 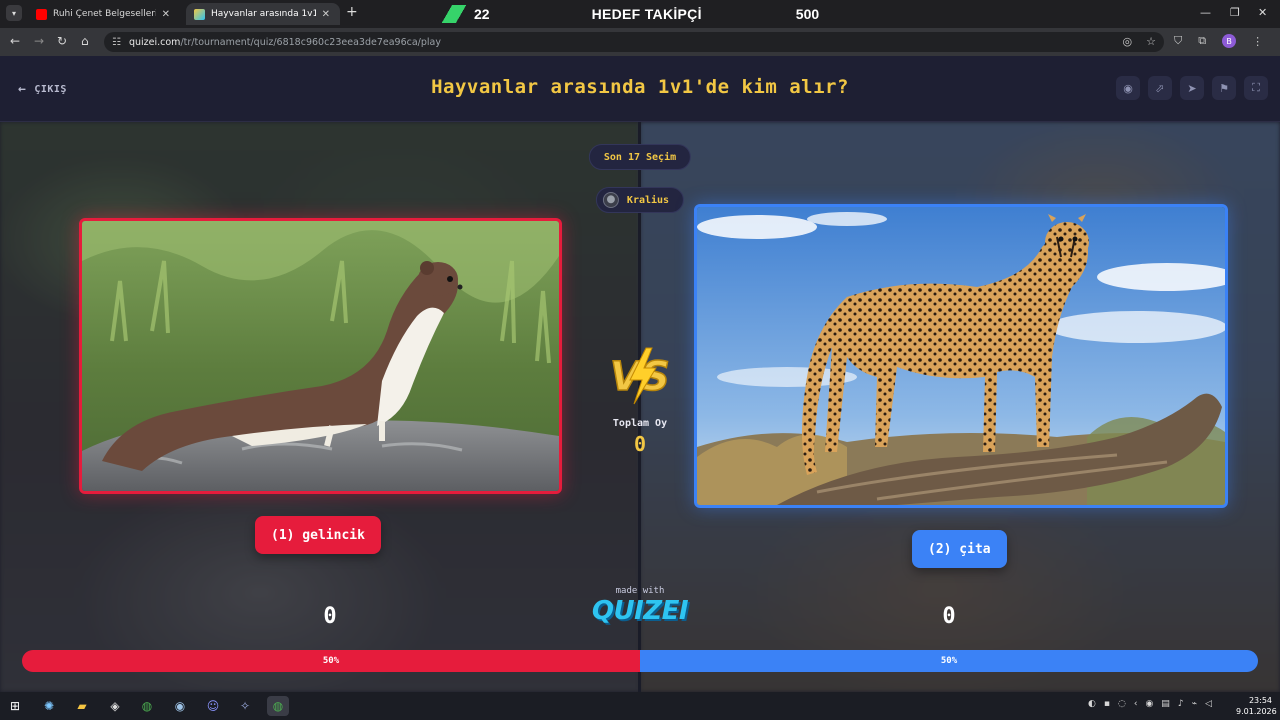 I want to click on clock-time: 23:54, so click(x=1260, y=700).